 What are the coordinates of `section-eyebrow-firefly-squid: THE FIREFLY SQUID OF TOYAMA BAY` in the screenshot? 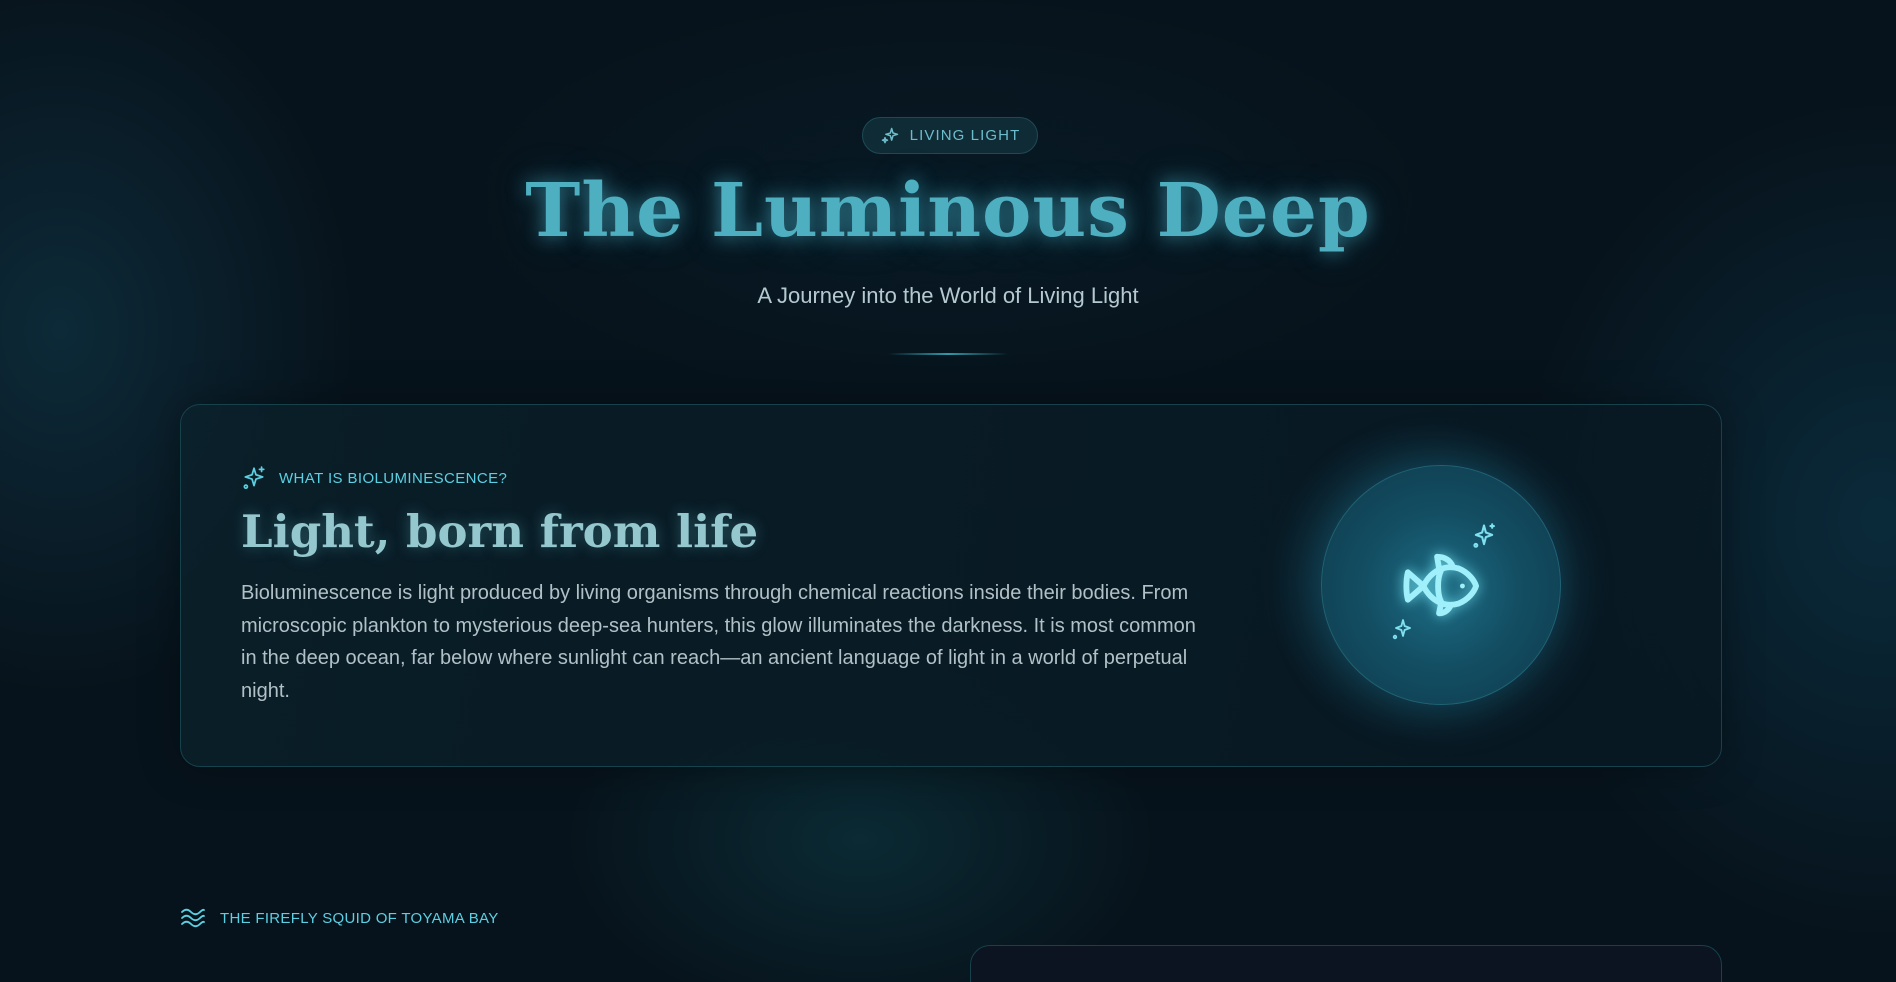 It's located at (339, 918).